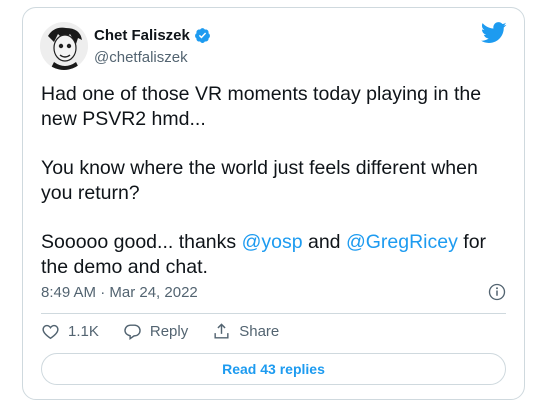  Describe the element at coordinates (202, 35) in the screenshot. I see `verified-badge-icon` at that location.